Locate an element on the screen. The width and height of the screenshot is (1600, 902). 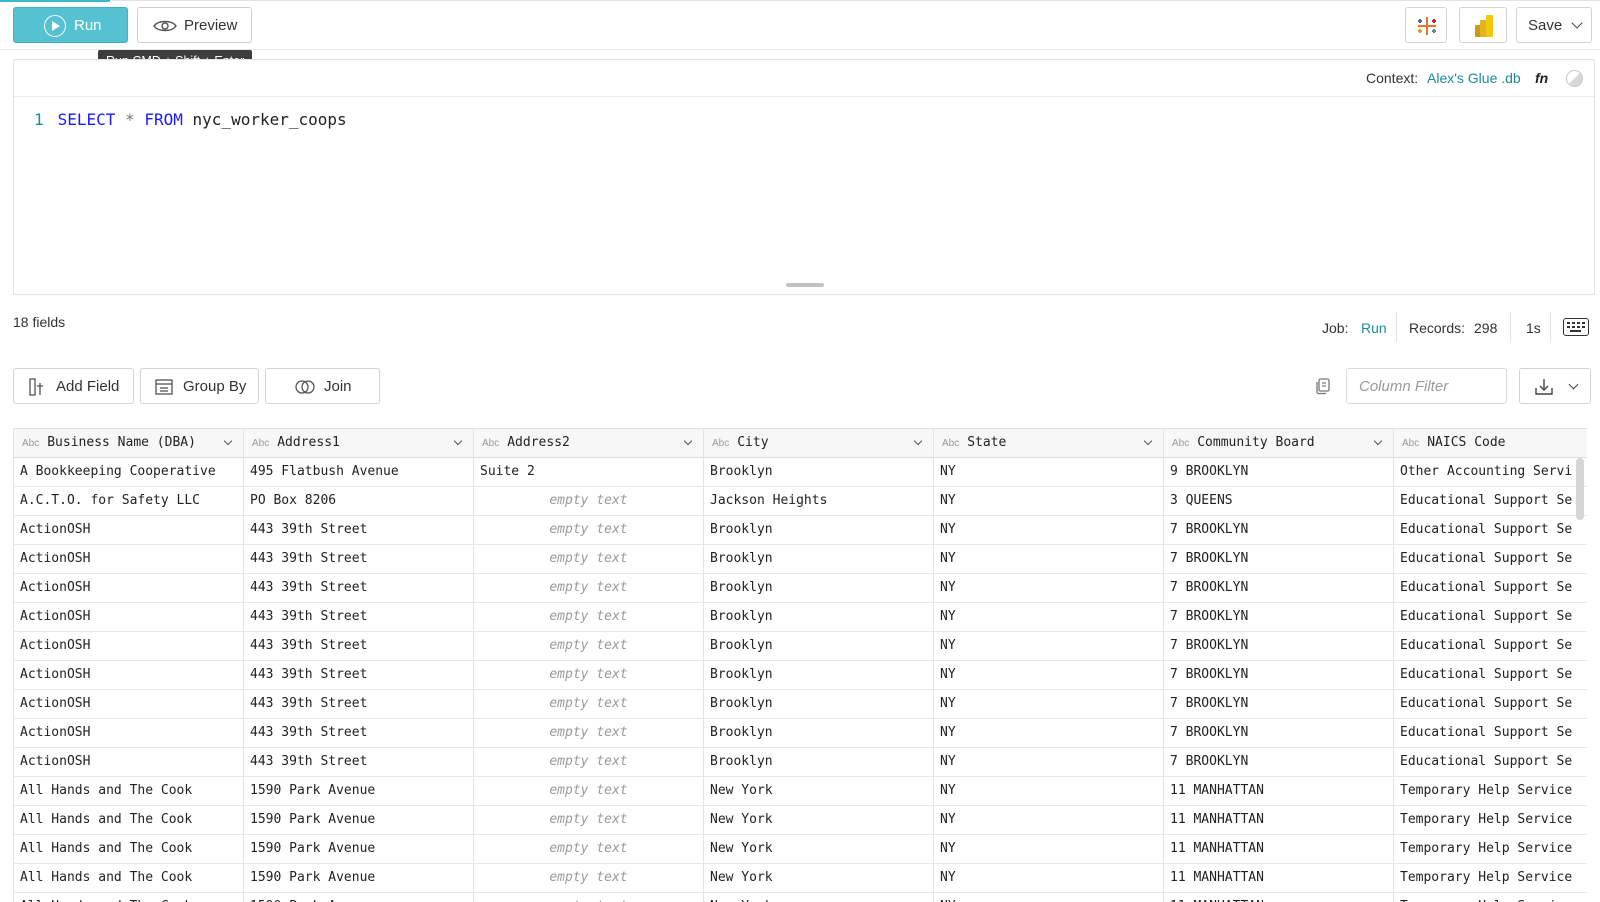
table-cell: 9 BROOKLYN is located at coordinates (1279, 472).